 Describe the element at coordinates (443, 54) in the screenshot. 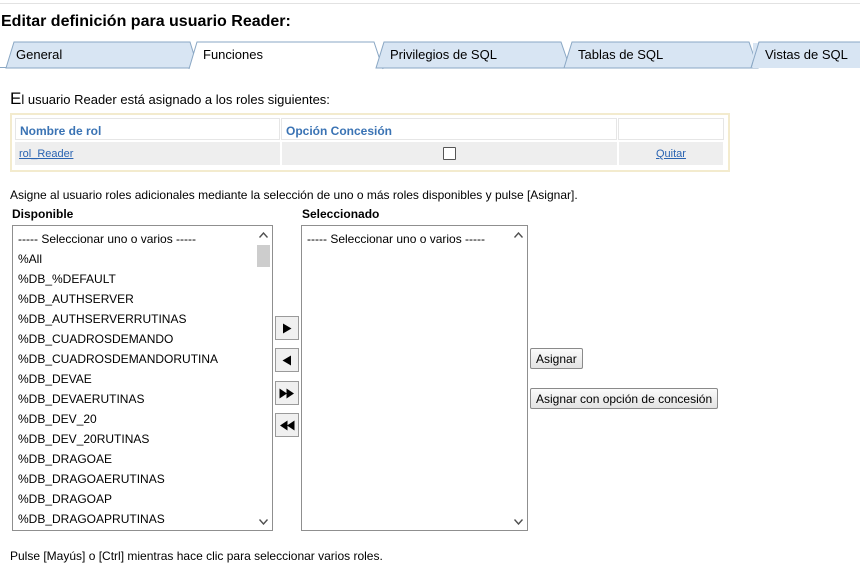

I see `tab-label: Privilegios de SQL` at that location.